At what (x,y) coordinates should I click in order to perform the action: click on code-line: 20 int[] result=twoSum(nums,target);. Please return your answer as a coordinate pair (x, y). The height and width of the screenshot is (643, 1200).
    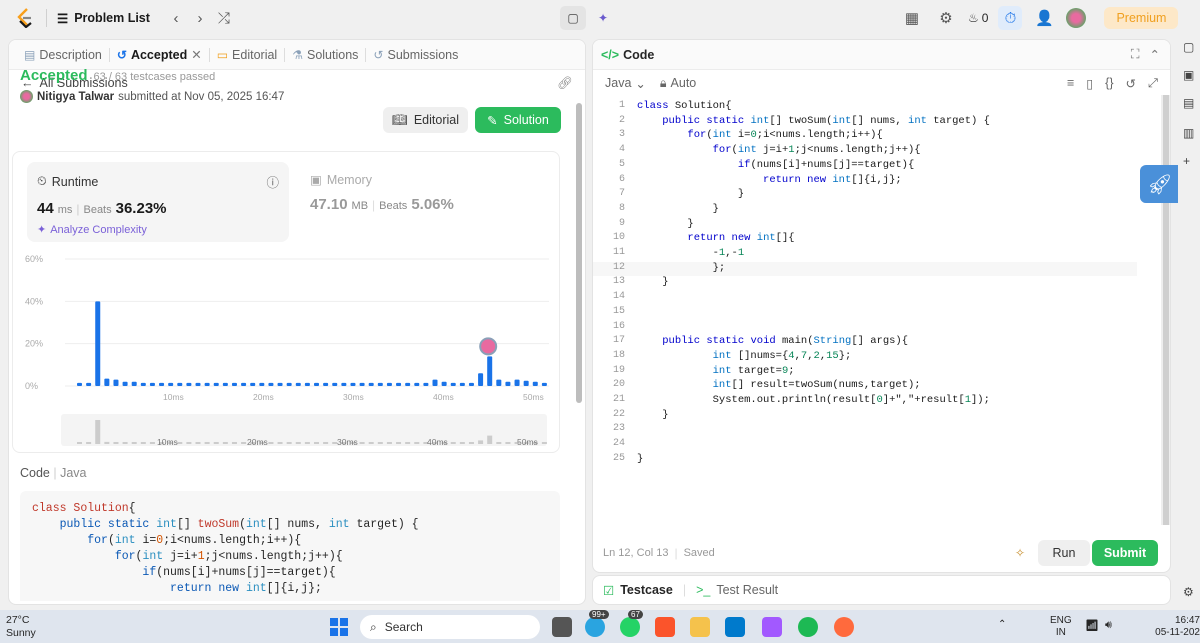
    Looking at the image, I should click on (865, 386).